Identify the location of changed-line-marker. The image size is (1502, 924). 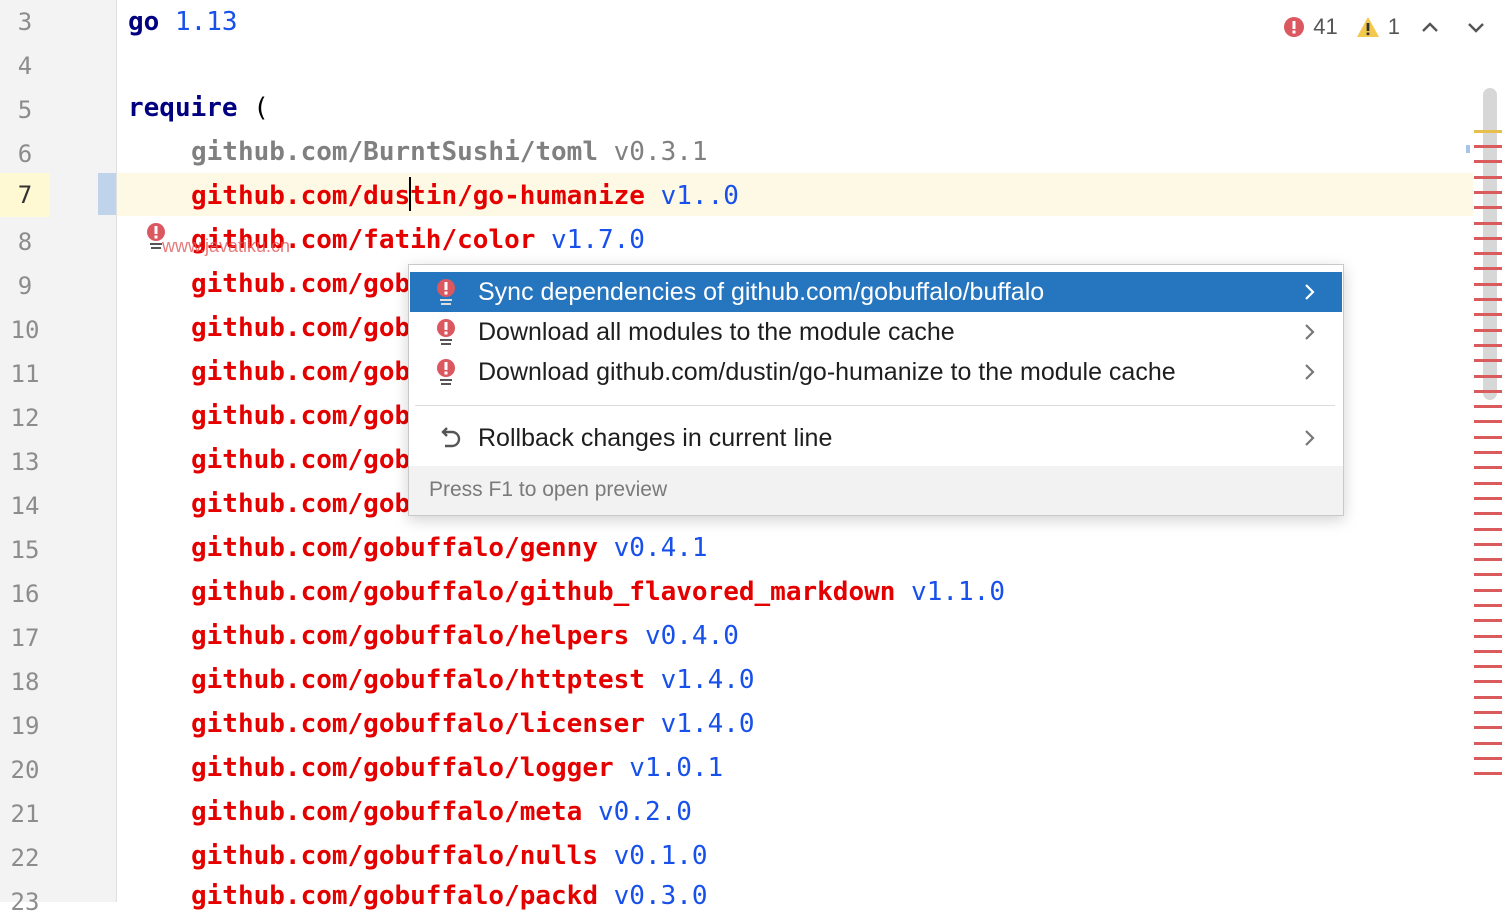
(107, 194).